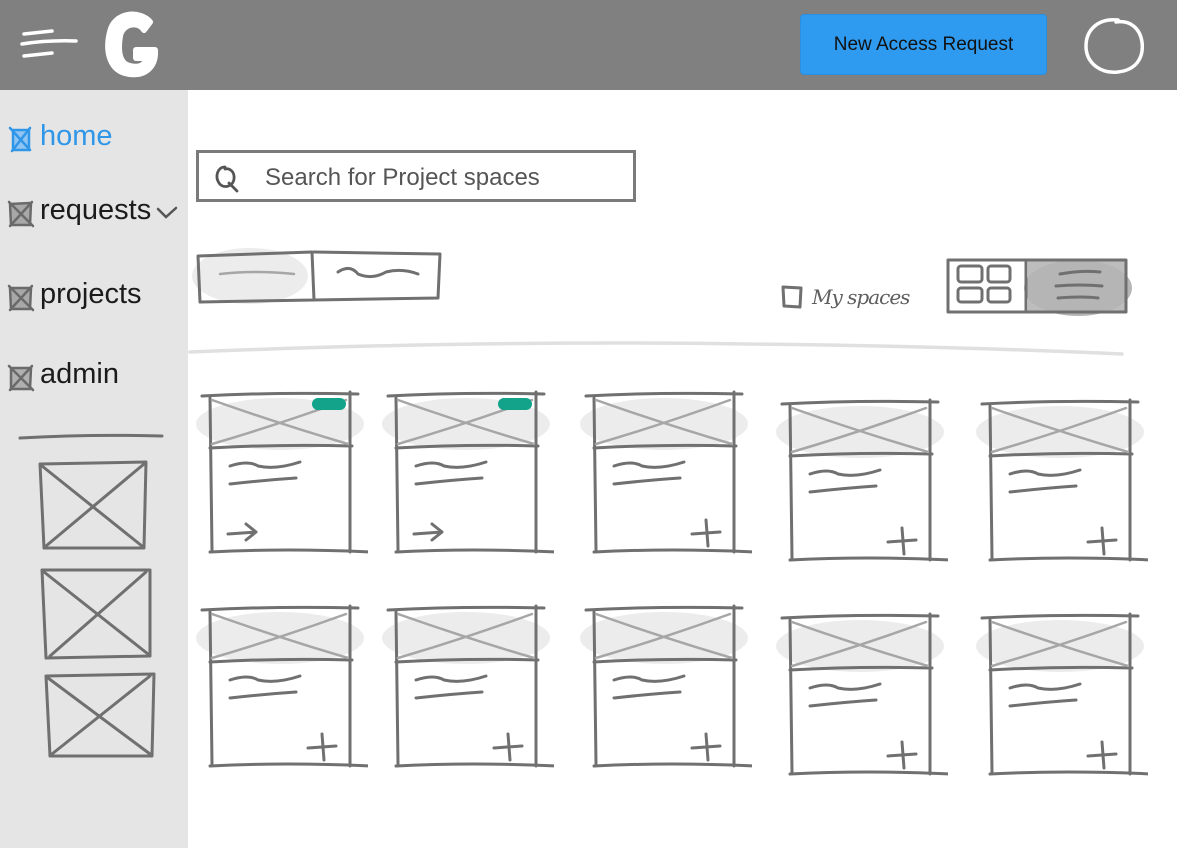 The image size is (1177, 848). I want to click on sidebar-divider, so click(91, 436).